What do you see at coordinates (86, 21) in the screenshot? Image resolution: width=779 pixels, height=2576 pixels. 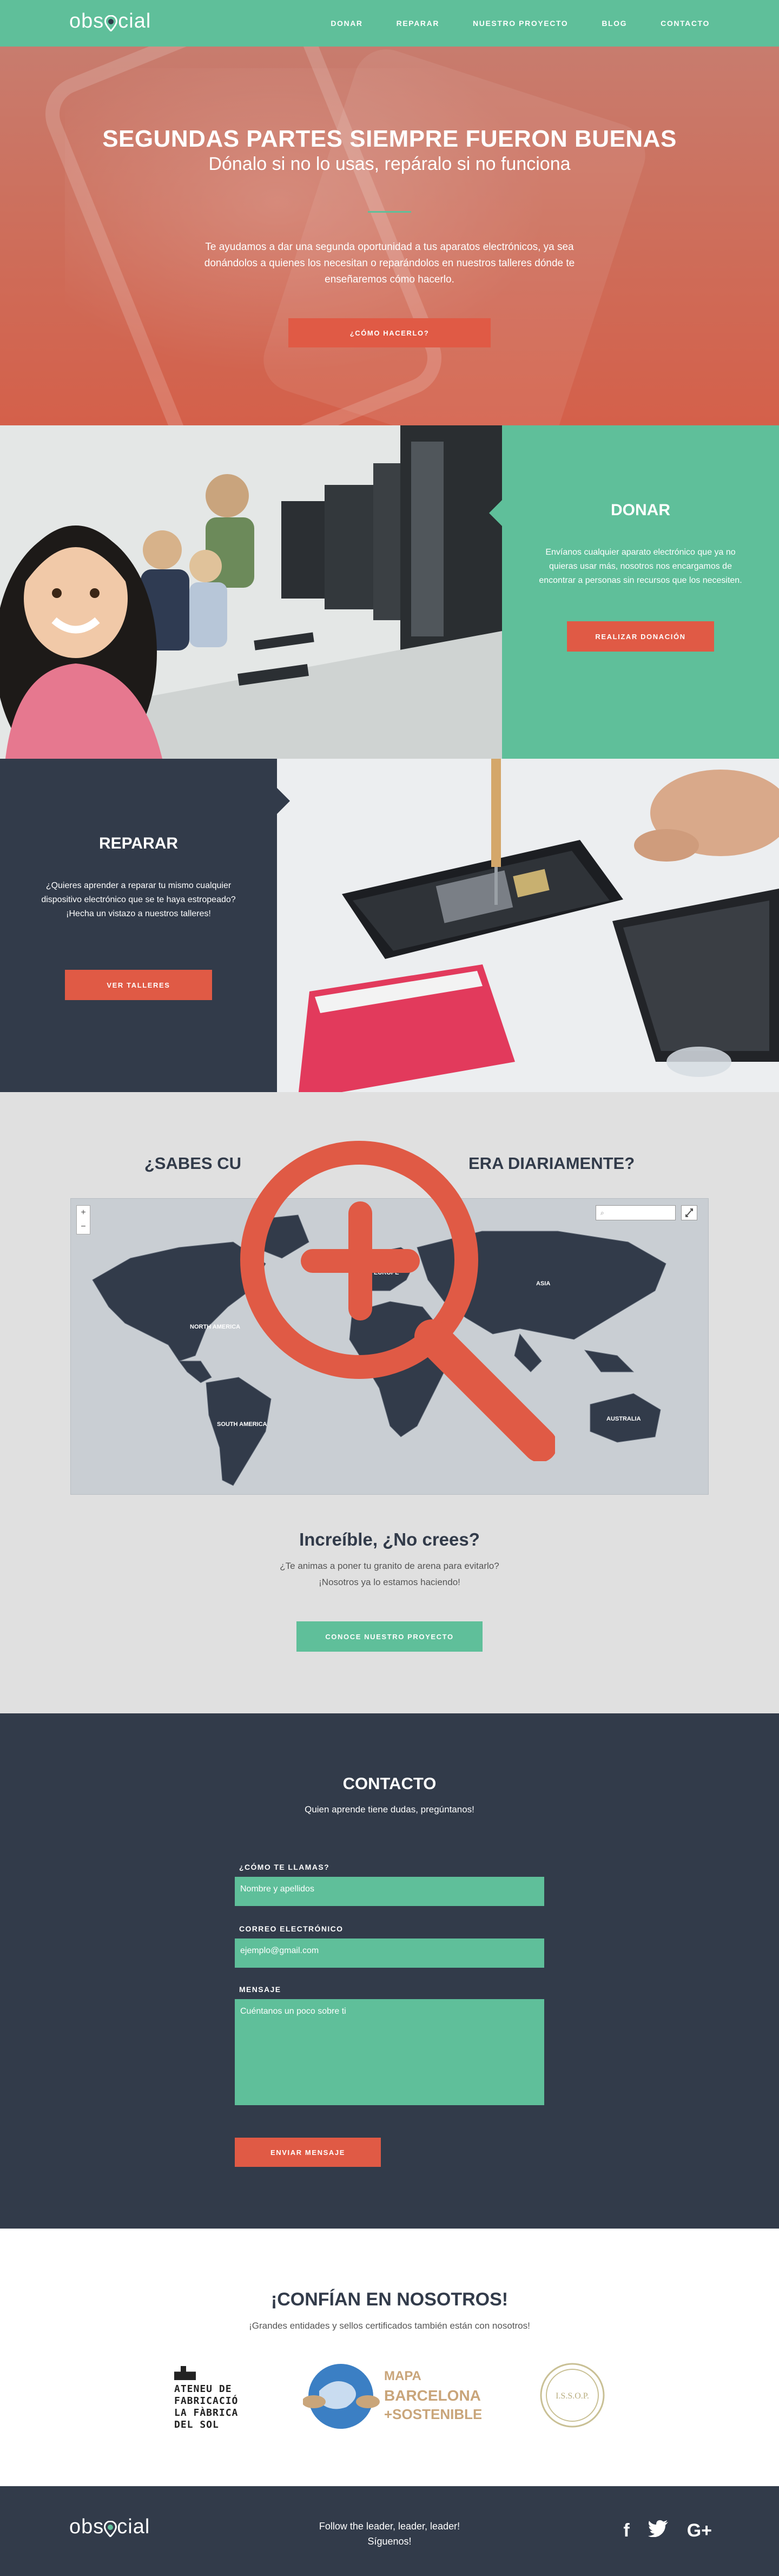 I see `logo-text-pre: obs` at bounding box center [86, 21].